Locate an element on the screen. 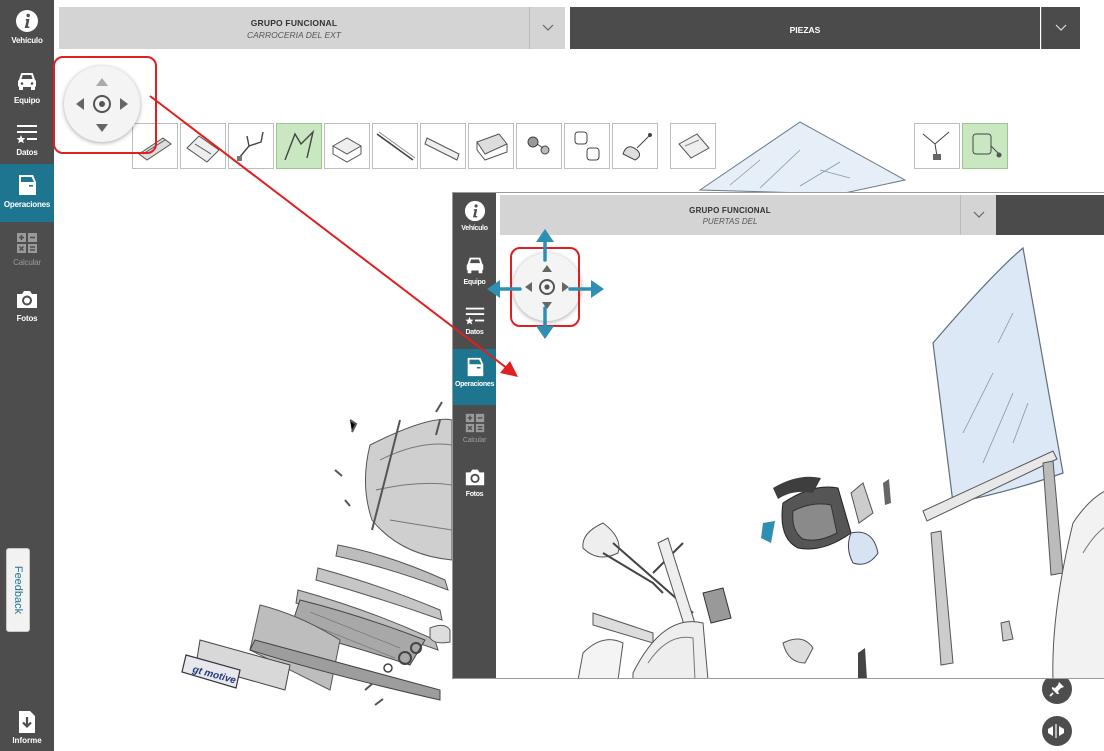 The image size is (1104, 751). feedback-tab: Feedback is located at coordinates (18, 590).